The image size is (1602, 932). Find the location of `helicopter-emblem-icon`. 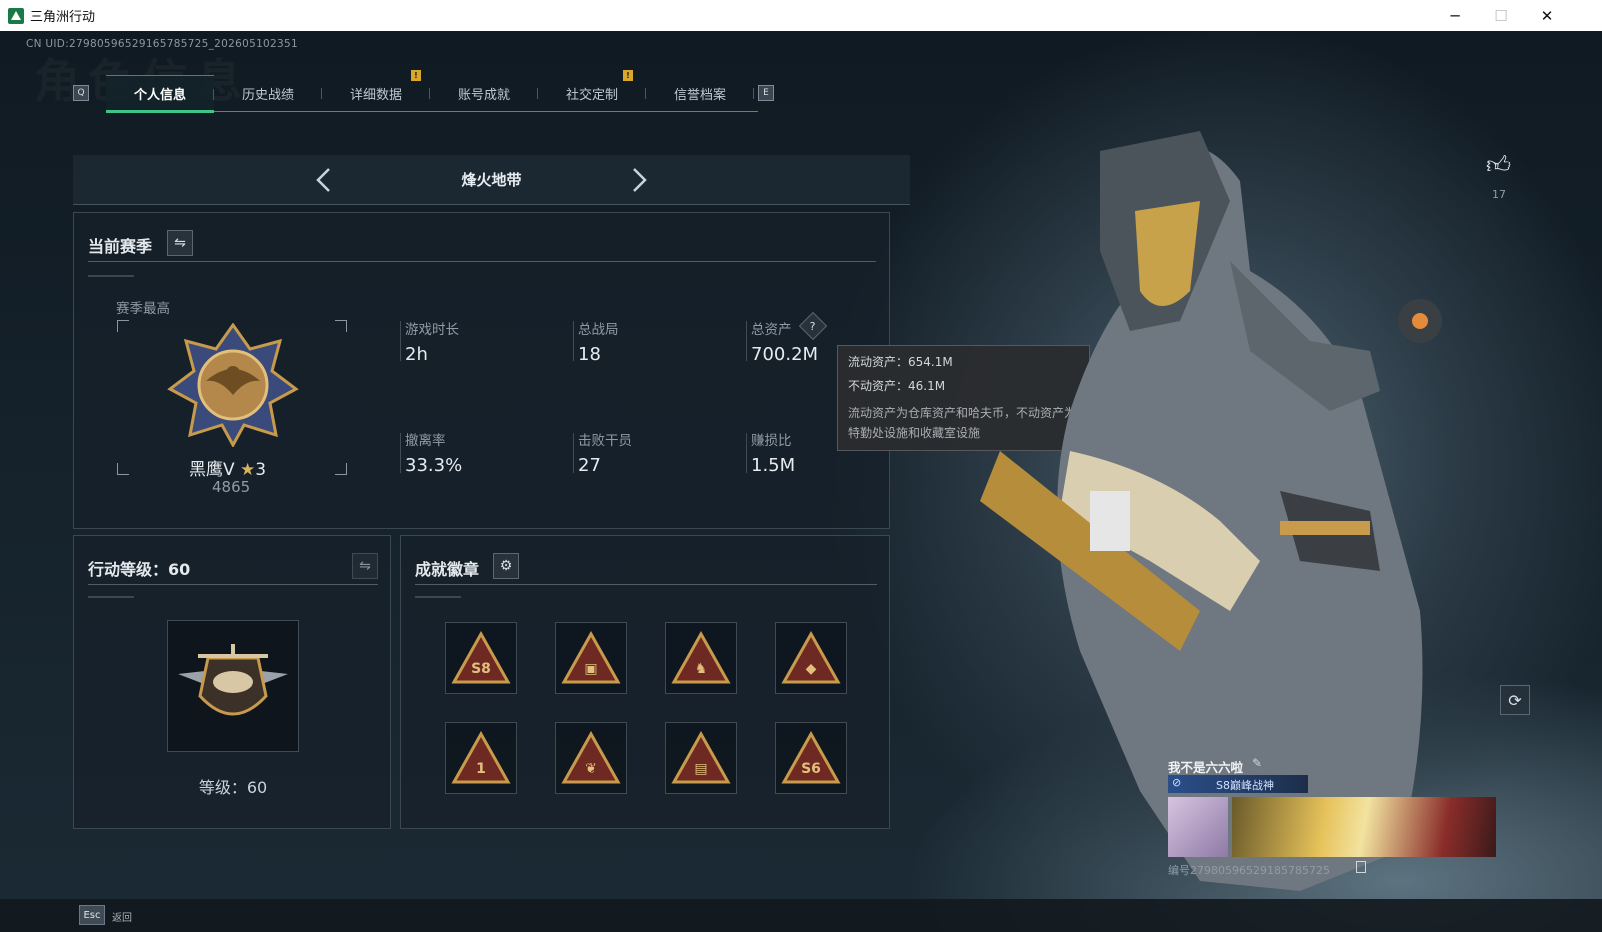

helicopter-emblem-icon is located at coordinates (233, 680).